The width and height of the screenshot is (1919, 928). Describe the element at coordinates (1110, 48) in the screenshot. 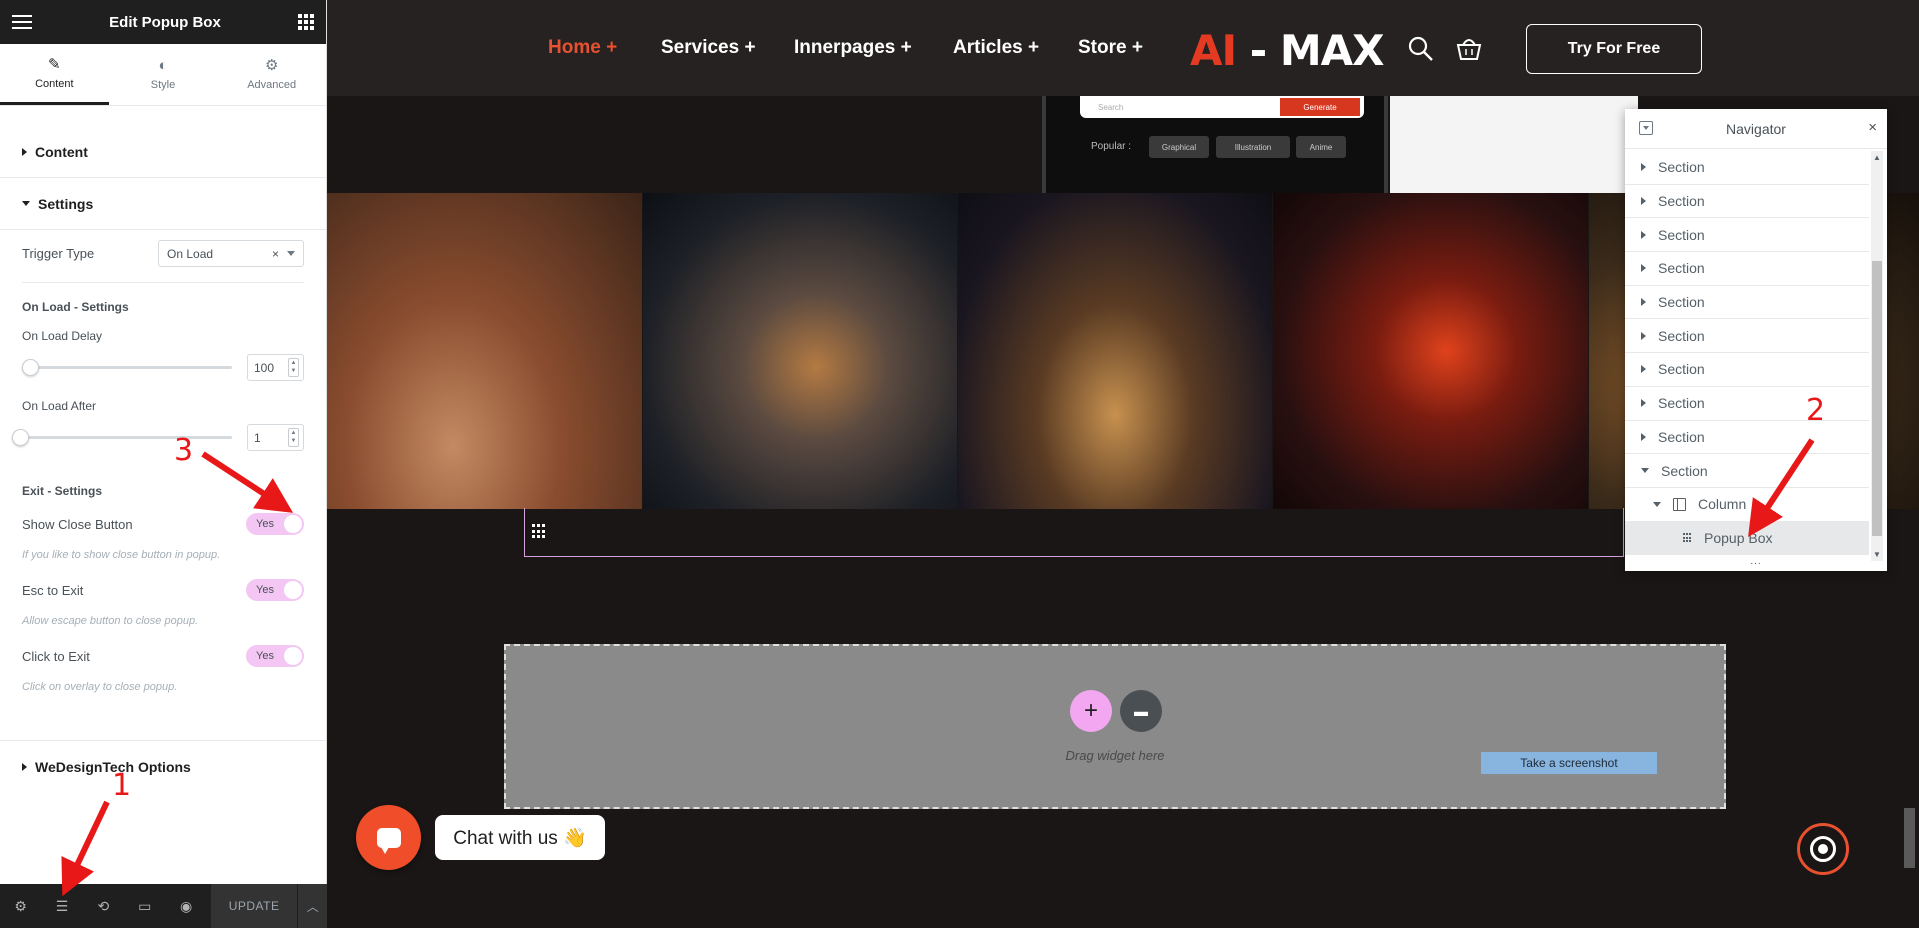

I see `nav-store: Store +` at that location.